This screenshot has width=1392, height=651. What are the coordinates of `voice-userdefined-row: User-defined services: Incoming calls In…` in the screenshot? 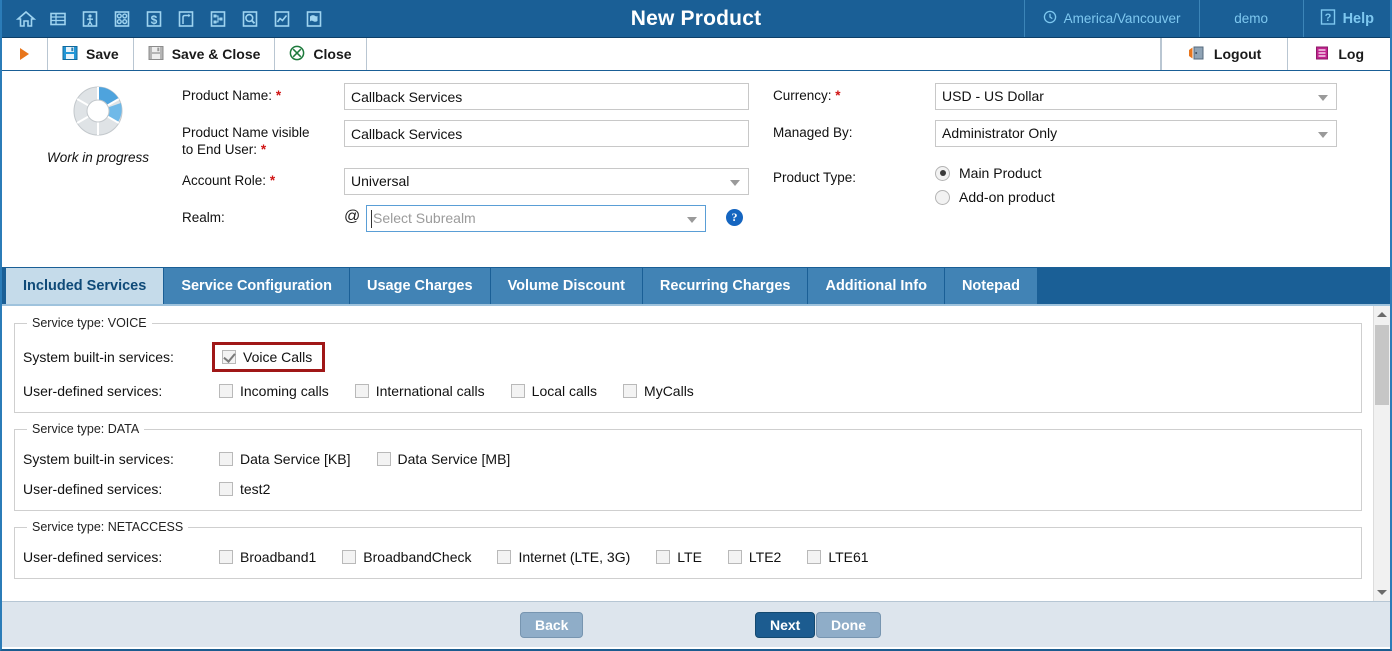 It's located at (688, 391).